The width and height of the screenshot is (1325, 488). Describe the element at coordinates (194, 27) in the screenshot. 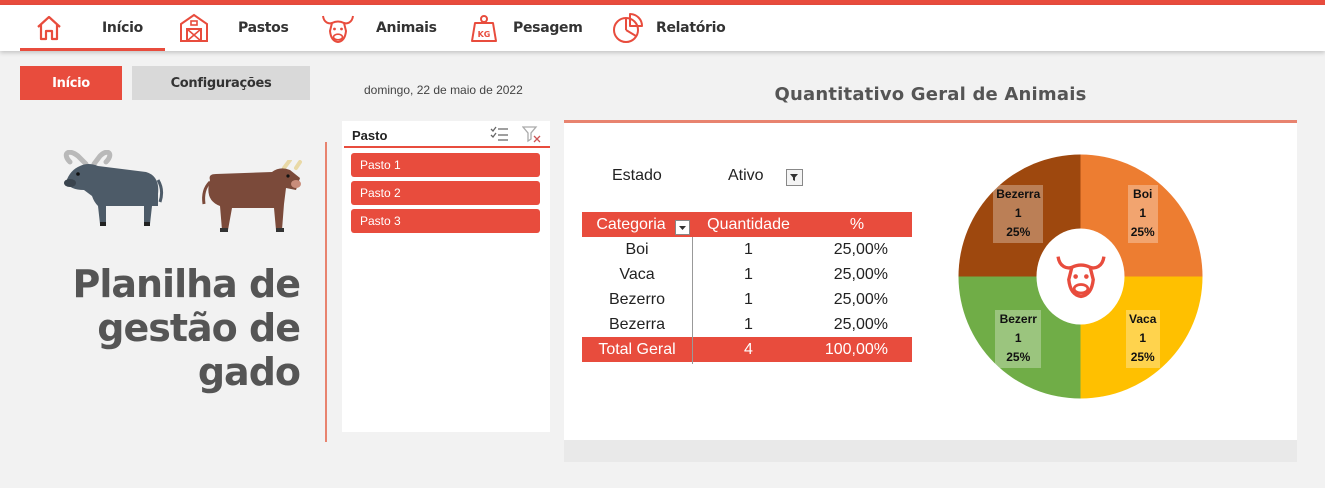

I see `barn-icon` at that location.